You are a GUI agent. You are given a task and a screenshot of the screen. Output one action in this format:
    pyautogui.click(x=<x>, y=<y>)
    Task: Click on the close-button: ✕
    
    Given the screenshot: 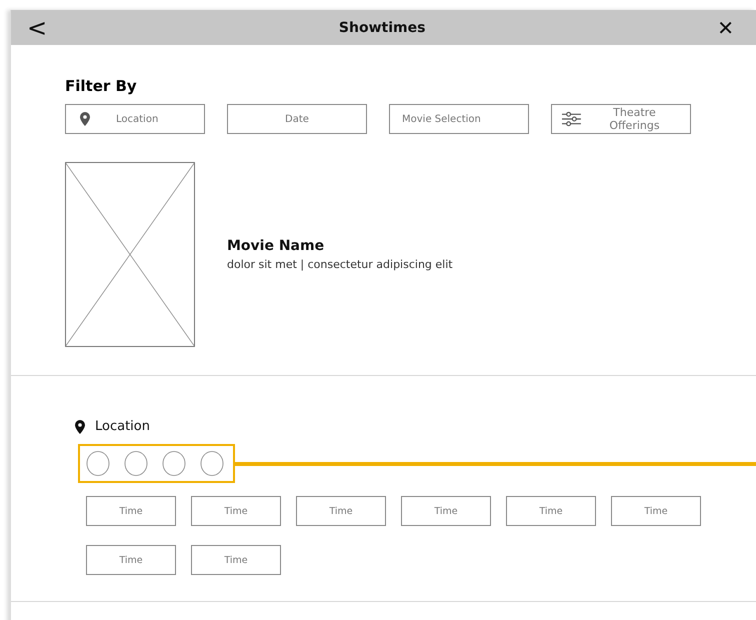 What is the action you would take?
    pyautogui.click(x=725, y=28)
    